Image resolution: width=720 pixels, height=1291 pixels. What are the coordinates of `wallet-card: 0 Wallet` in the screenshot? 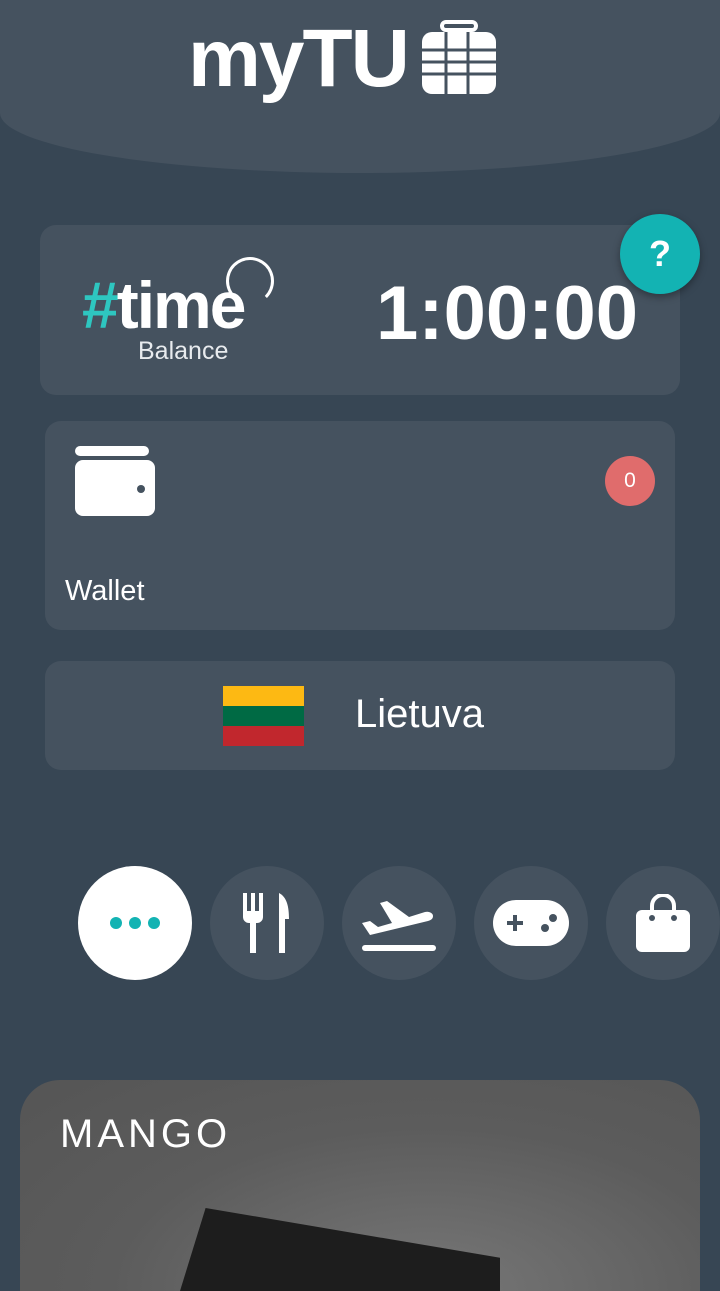 It's located at (360, 525).